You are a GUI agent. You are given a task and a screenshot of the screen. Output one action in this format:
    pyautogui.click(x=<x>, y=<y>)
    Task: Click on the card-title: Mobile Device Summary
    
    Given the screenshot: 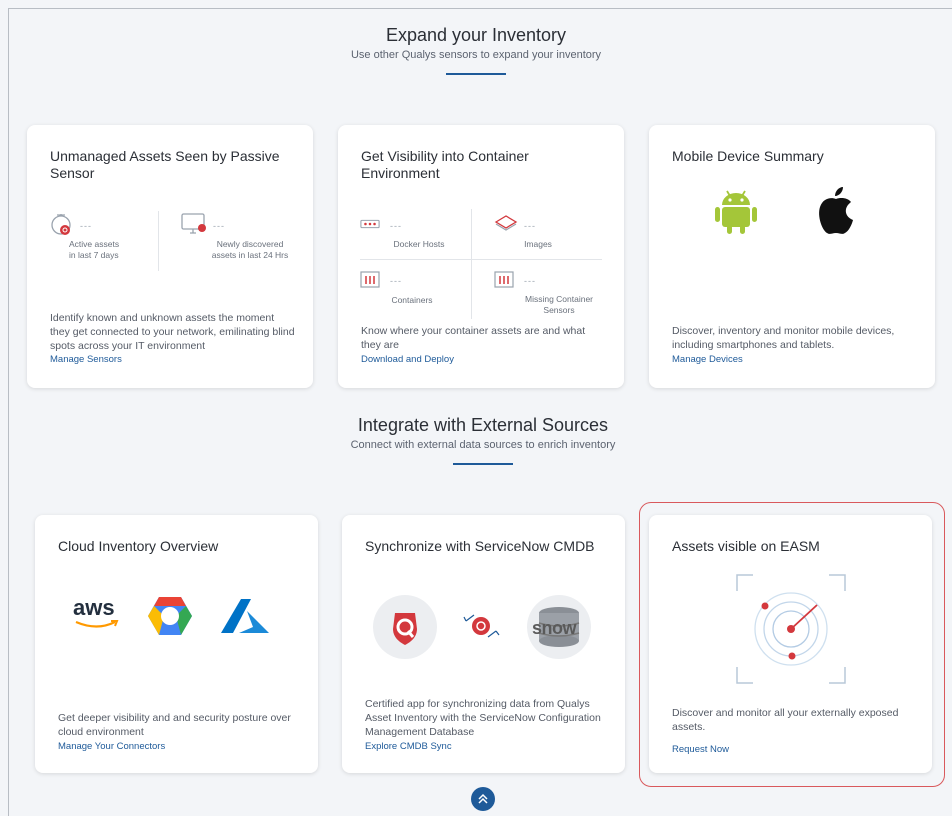 What is the action you would take?
    pyautogui.click(x=748, y=156)
    